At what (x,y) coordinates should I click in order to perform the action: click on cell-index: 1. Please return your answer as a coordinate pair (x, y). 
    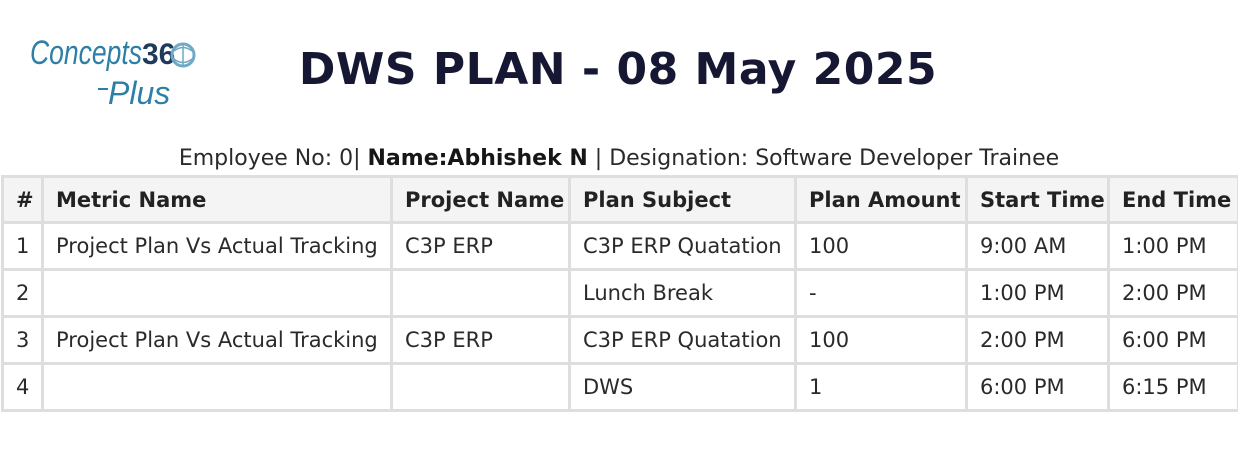
    Looking at the image, I should click on (22, 246).